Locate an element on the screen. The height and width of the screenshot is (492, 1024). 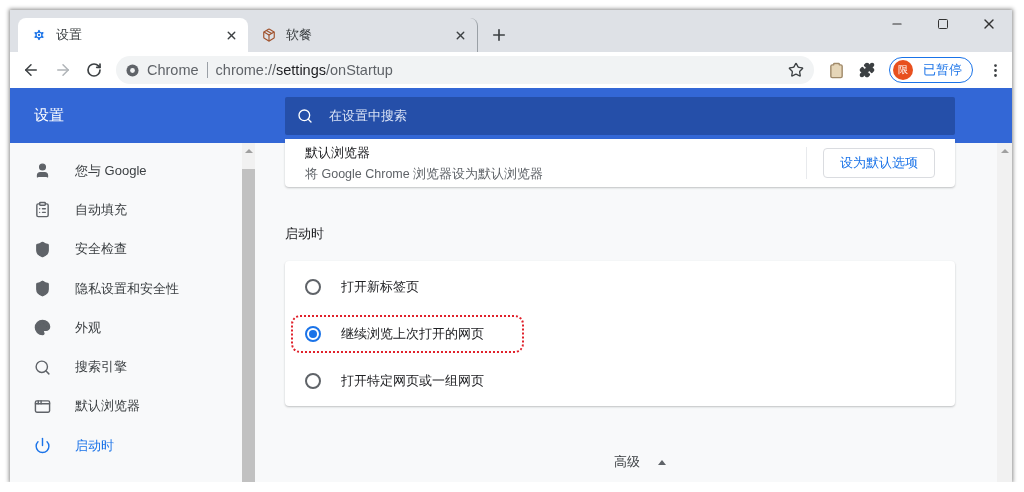
browser-window-icon is located at coordinates (42, 406).